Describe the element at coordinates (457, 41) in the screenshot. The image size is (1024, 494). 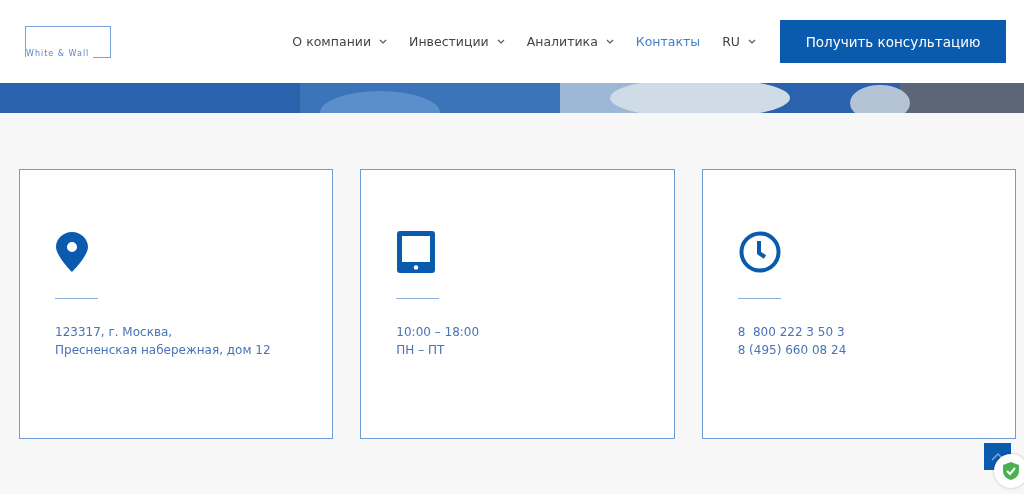
I see `nav-link: Инвестиции` at that location.